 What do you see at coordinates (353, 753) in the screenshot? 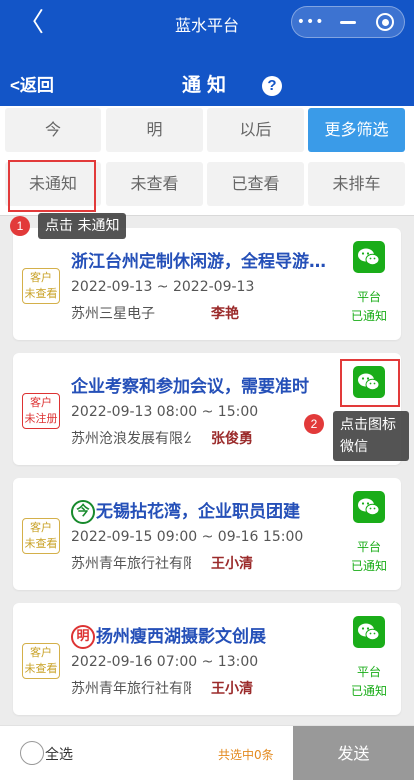
I see `send-button: 发送` at bounding box center [353, 753].